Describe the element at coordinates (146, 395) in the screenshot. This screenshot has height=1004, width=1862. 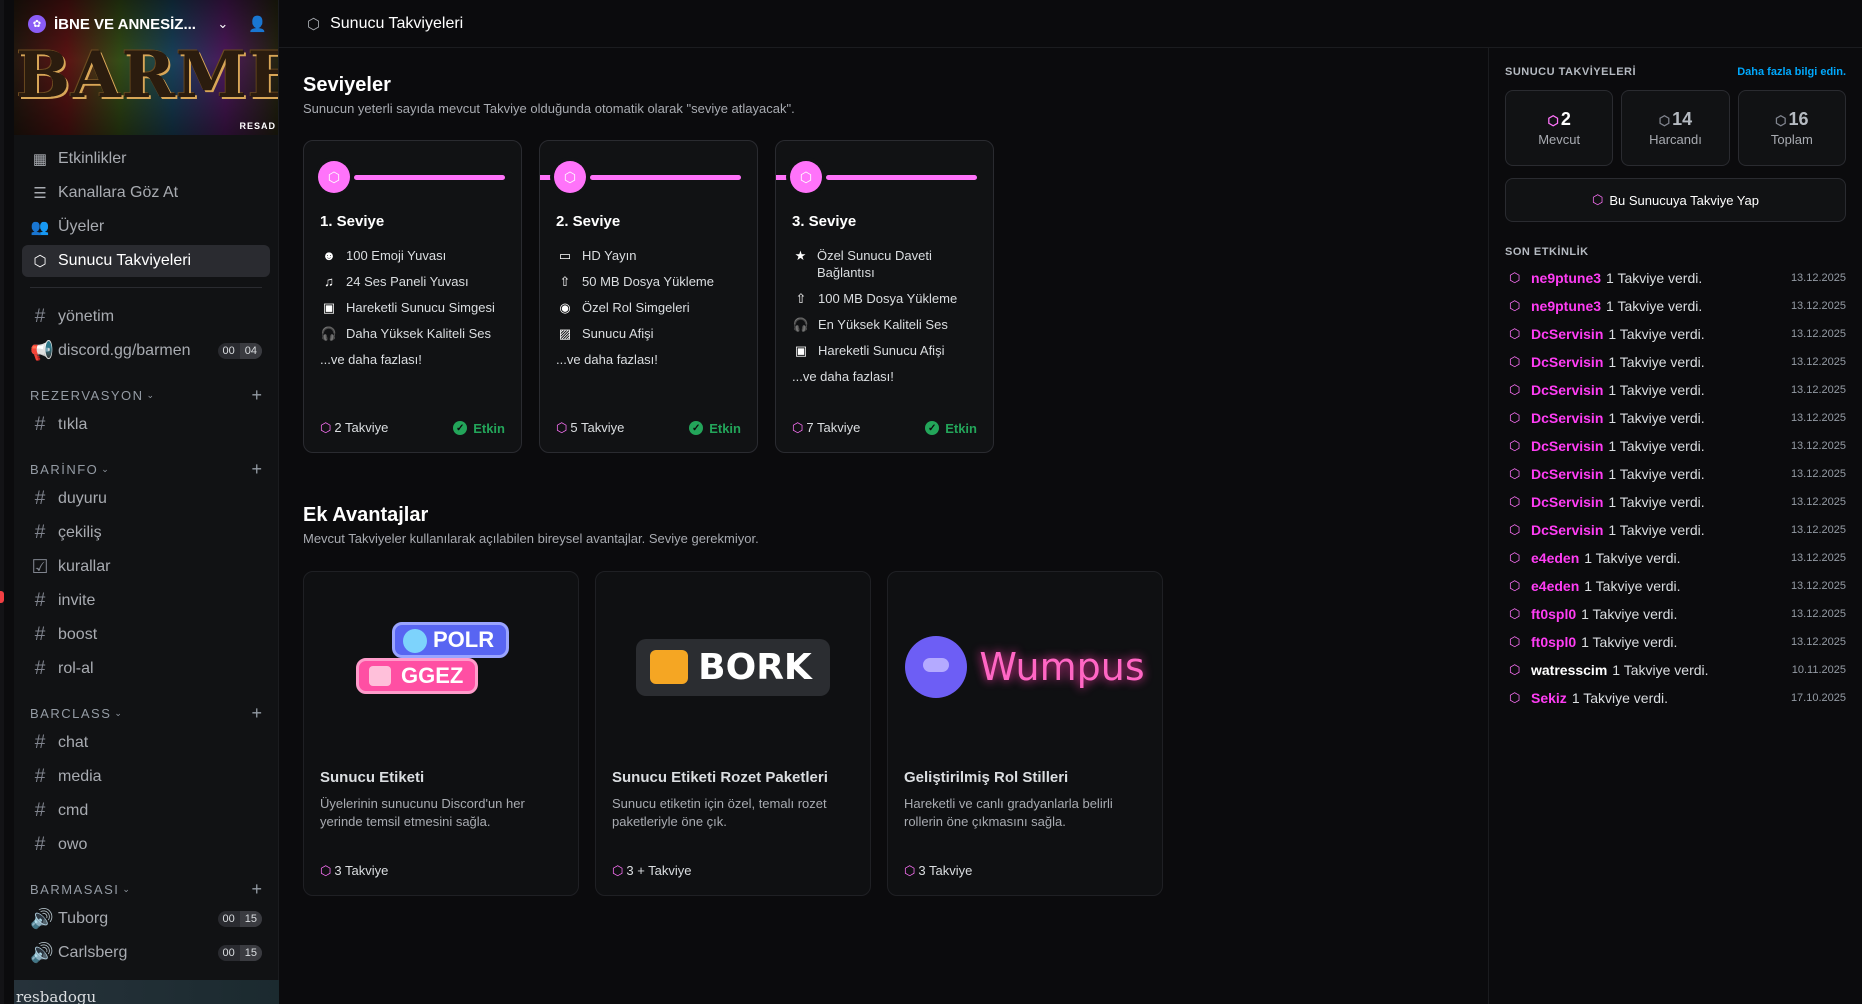
I see `category-header: REZERVASYON ⌄ +` at that location.